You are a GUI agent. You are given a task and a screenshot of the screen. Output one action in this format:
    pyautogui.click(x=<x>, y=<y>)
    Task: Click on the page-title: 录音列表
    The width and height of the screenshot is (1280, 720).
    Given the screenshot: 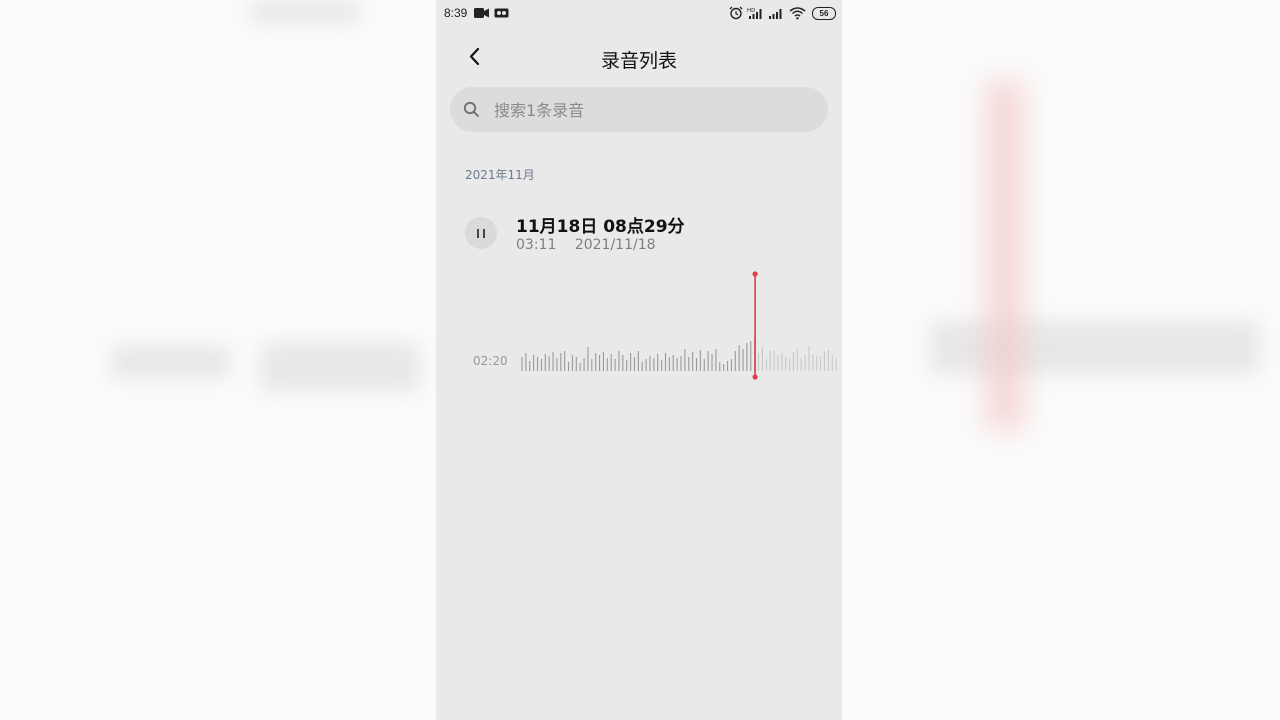 What is the action you would take?
    pyautogui.click(x=638, y=61)
    